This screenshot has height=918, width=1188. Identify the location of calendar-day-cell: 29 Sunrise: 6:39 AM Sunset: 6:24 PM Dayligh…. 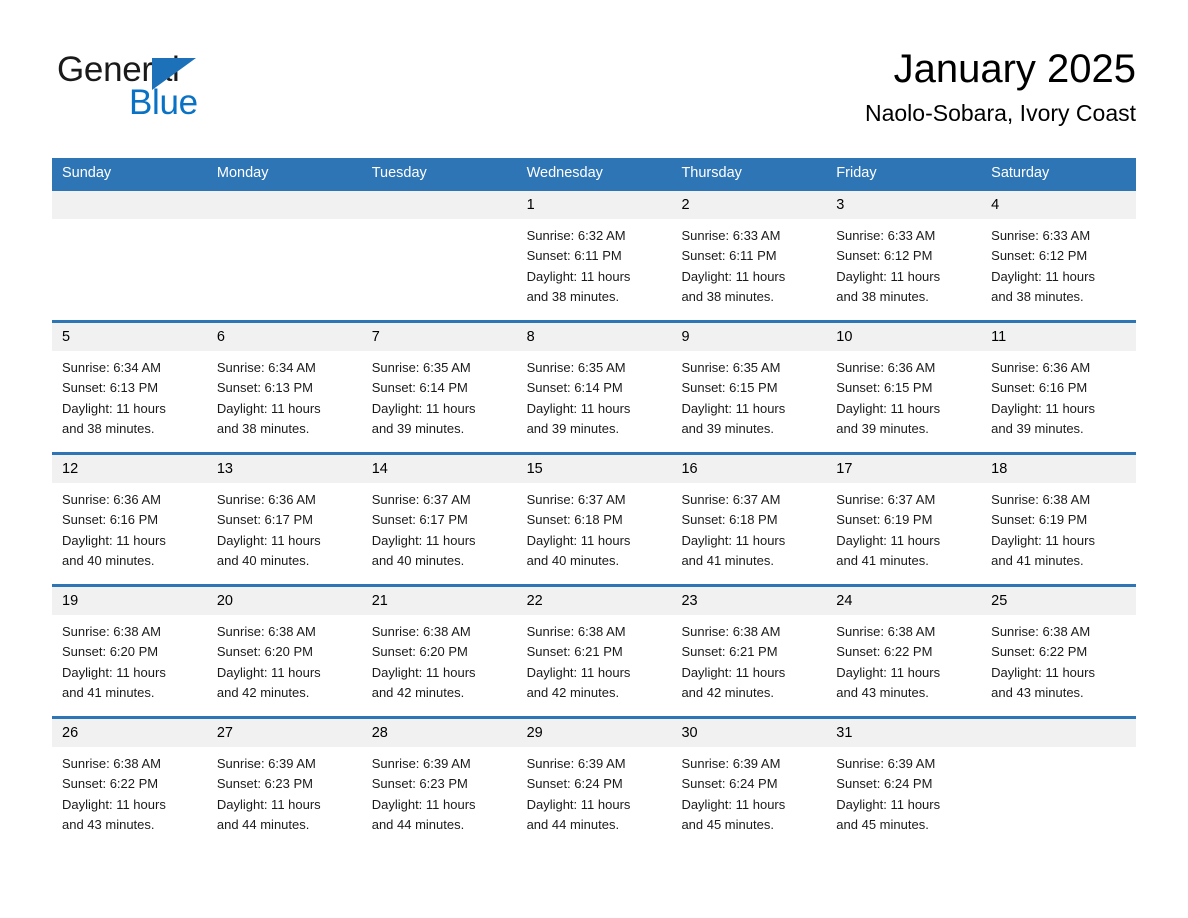
(594, 783).